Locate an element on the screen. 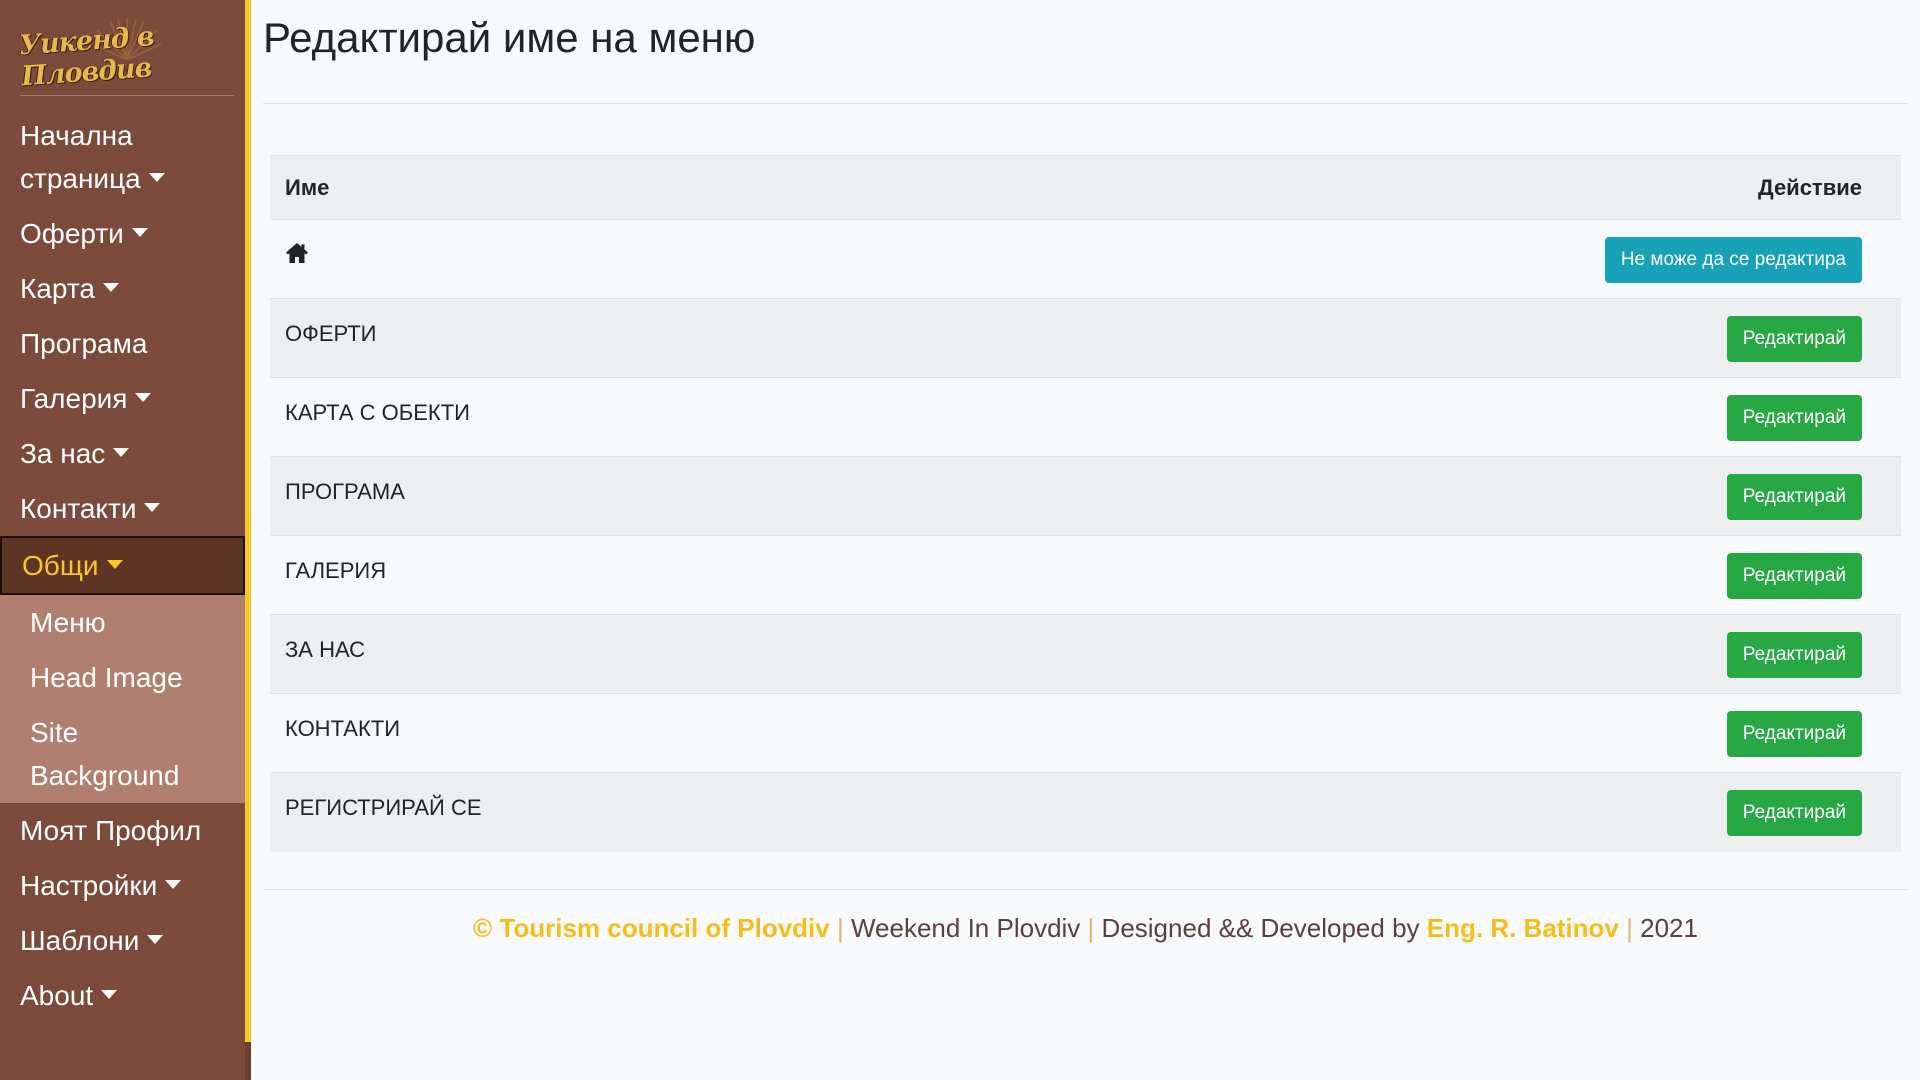 Image resolution: width=1920 pixels, height=1080 pixels. table-row: КАРТА С ОБЕКТИ Редактирай is located at coordinates (1085, 417).